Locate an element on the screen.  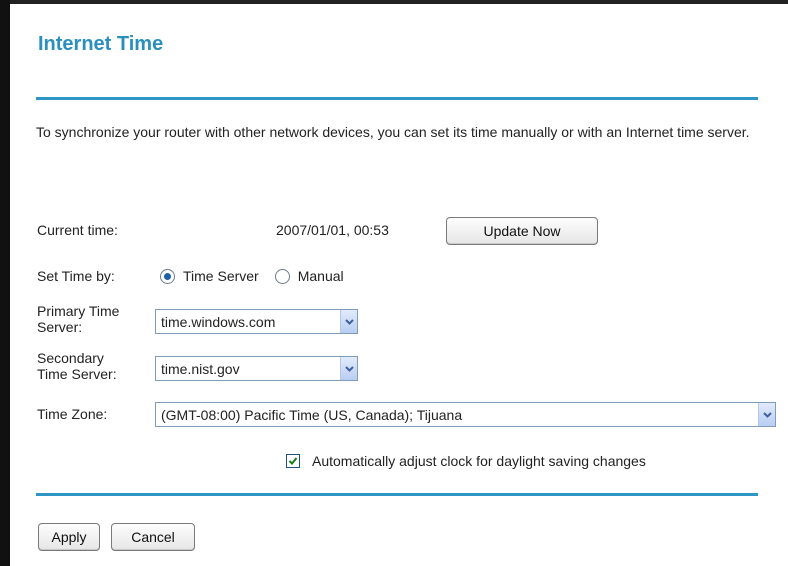
time-server-radio-label: Time Server is located at coordinates (221, 276).